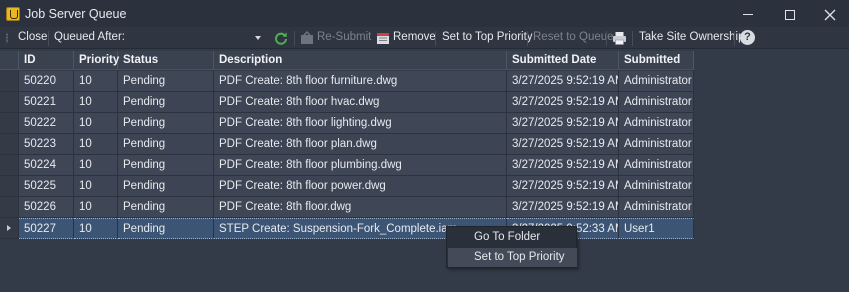  Describe the element at coordinates (9, 60) in the screenshot. I see `header-row-selector` at that location.